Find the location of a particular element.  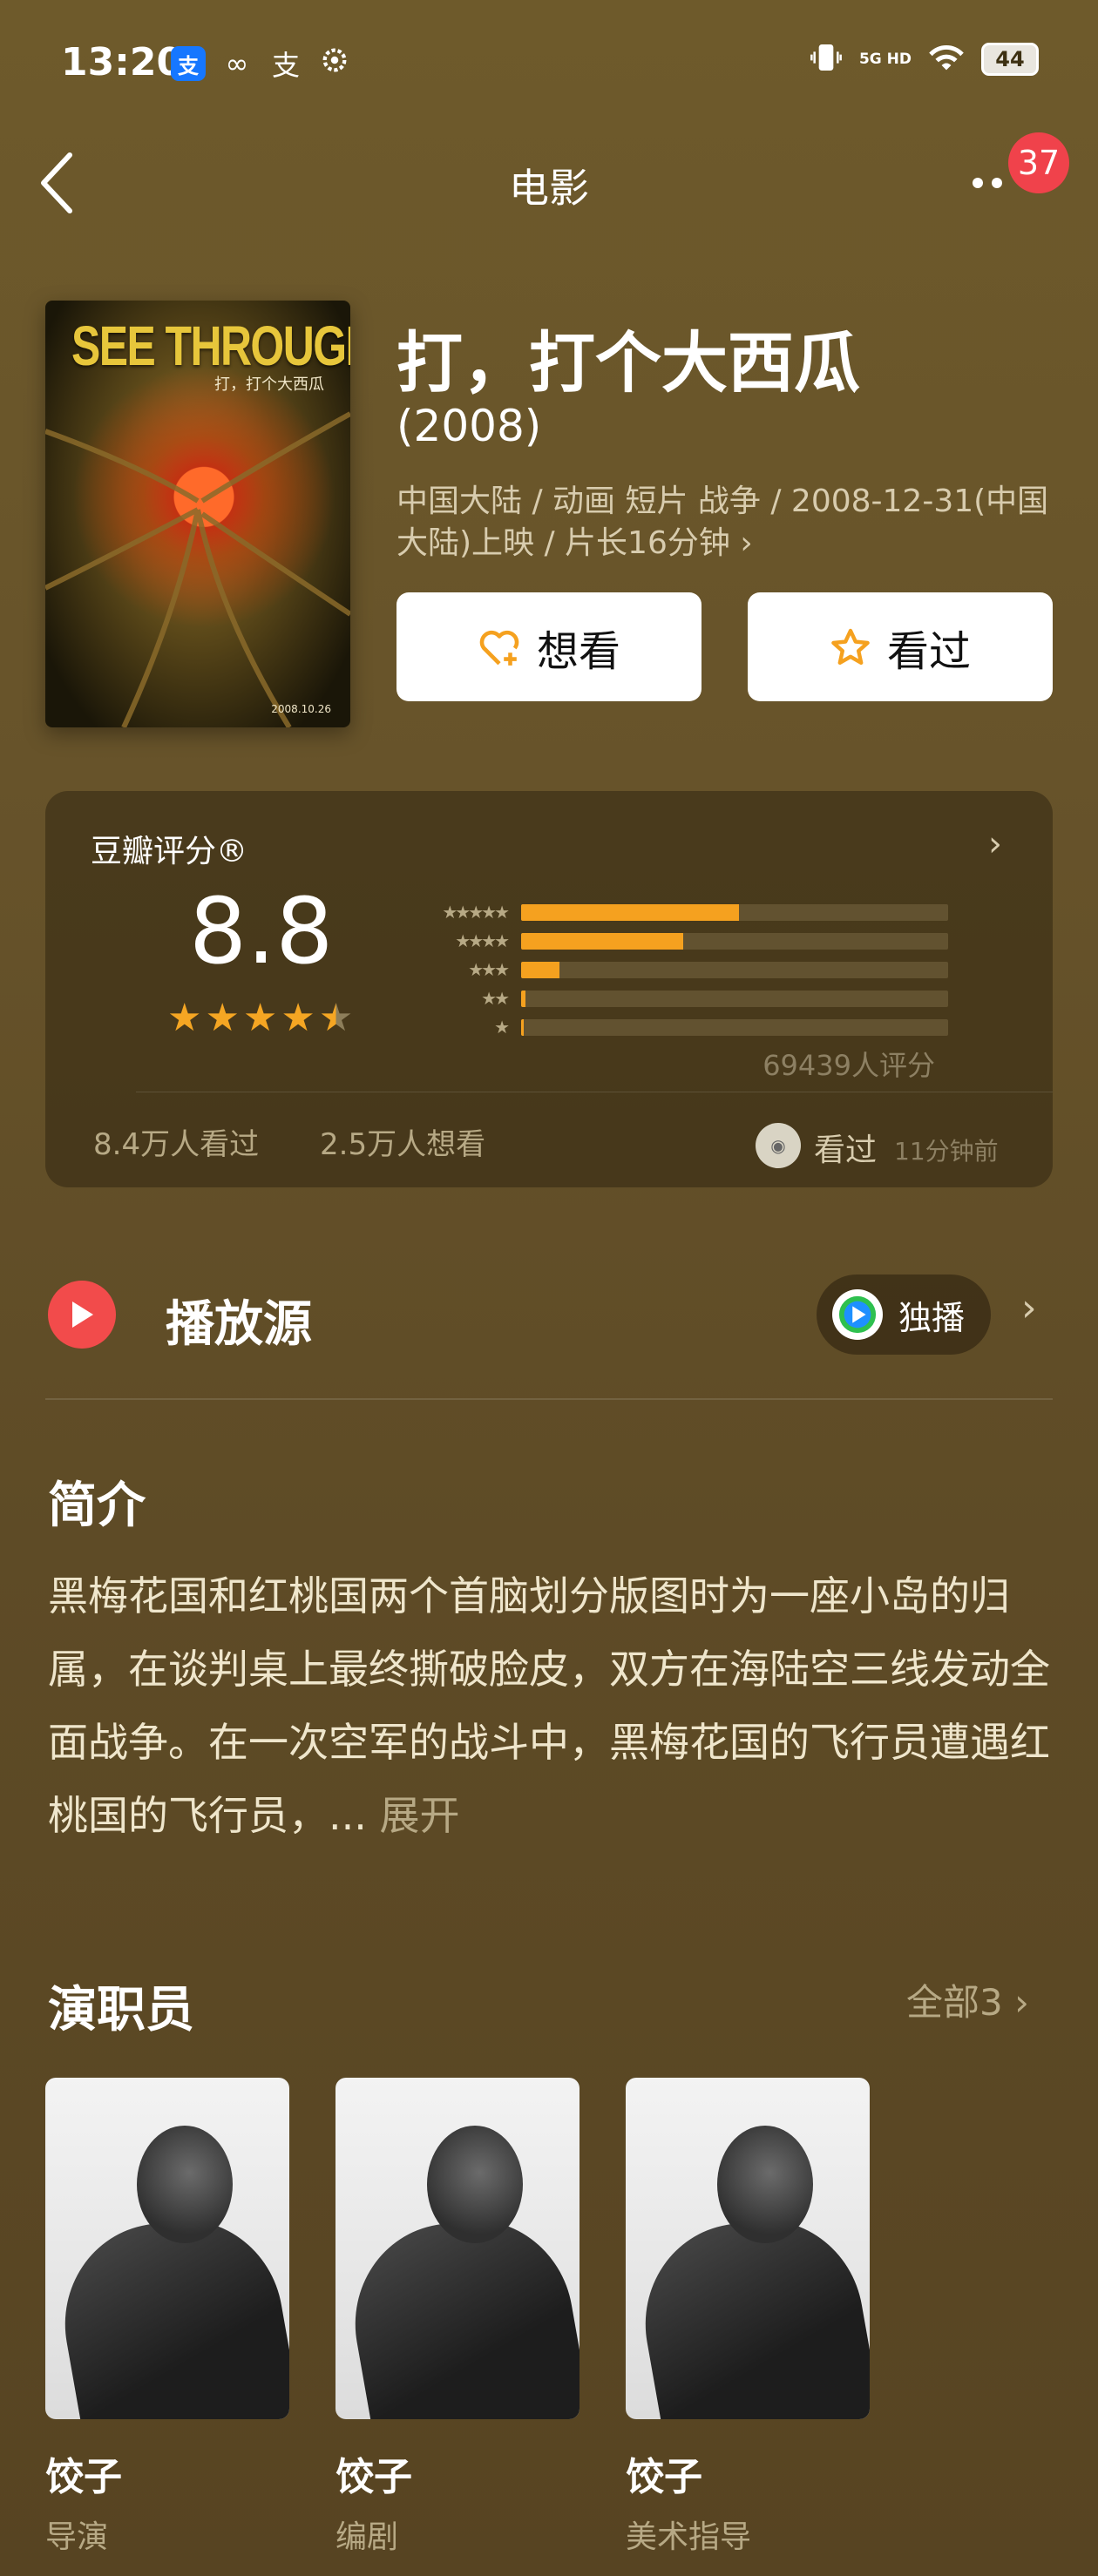

my-status-time: 11分钟前 is located at coordinates (946, 1151).